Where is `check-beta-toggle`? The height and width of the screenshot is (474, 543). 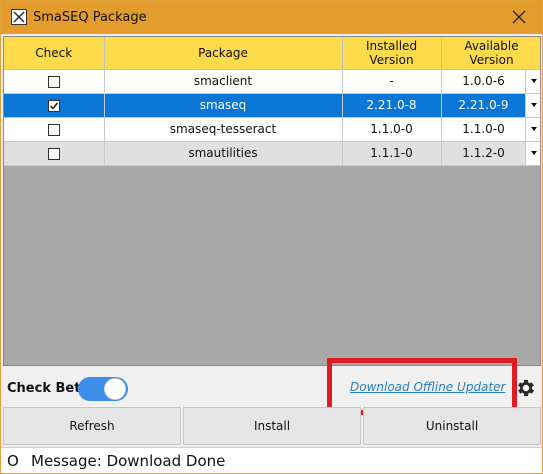 check-beta-toggle is located at coordinates (103, 389).